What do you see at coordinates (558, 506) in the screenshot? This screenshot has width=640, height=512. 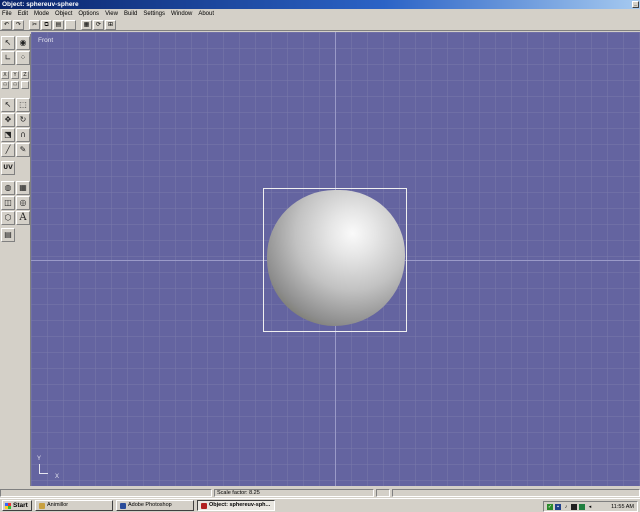 I see `tray-network-icon: ▪` at bounding box center [558, 506].